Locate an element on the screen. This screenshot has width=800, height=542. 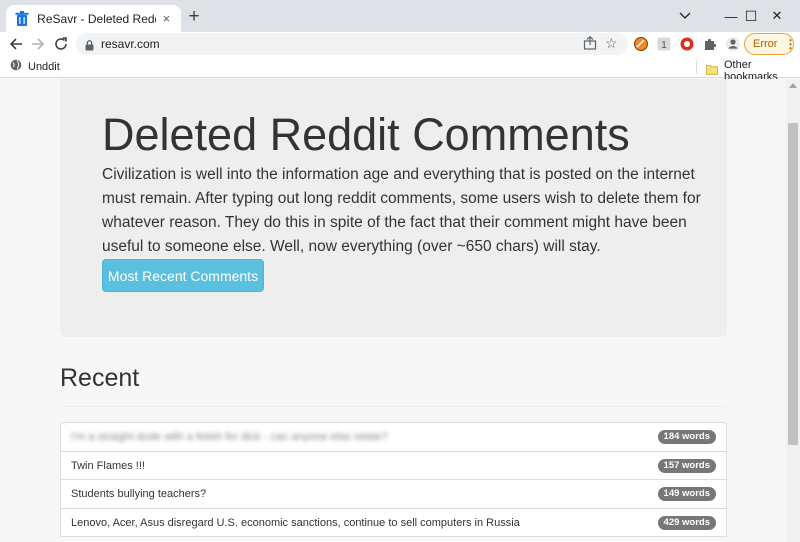
reload-icon is located at coordinates (61, 44).